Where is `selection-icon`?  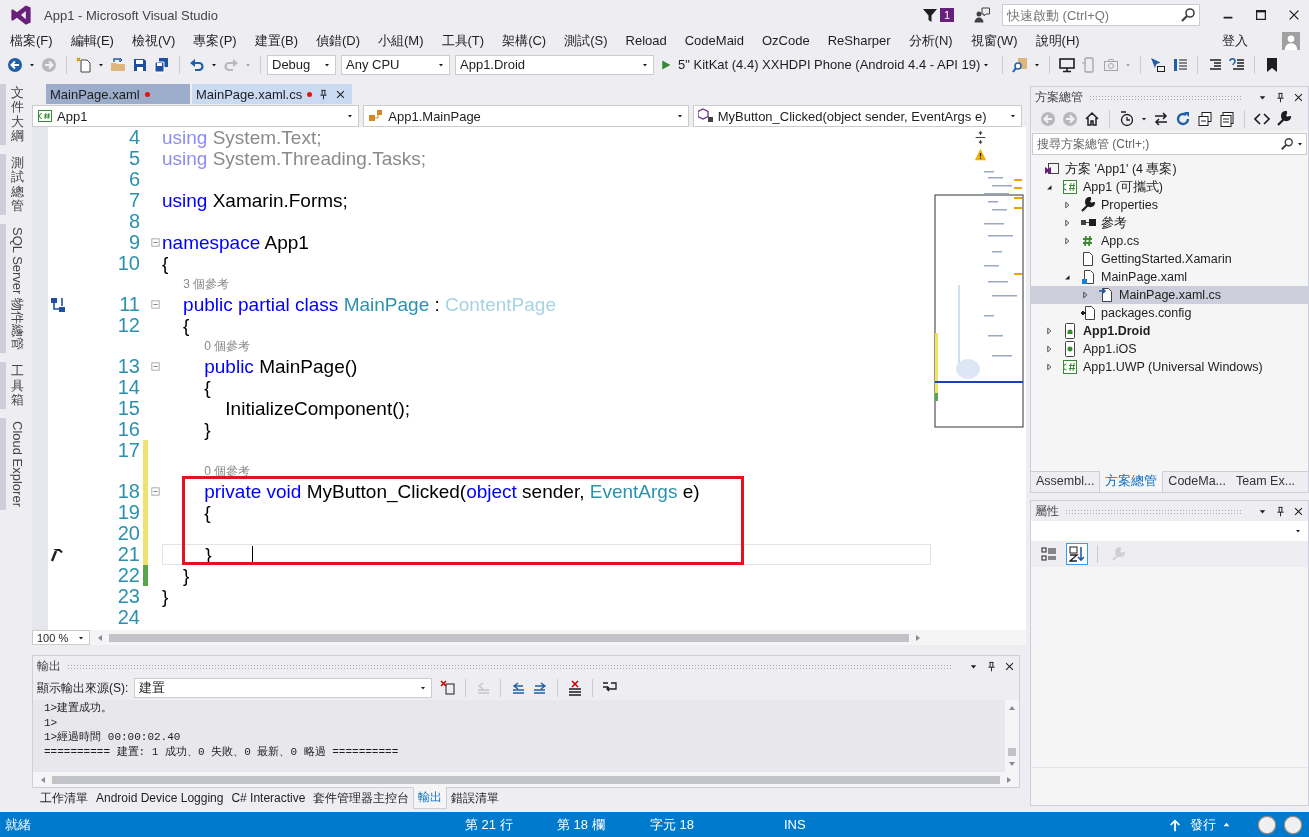 selection-icon is located at coordinates (1158, 64).